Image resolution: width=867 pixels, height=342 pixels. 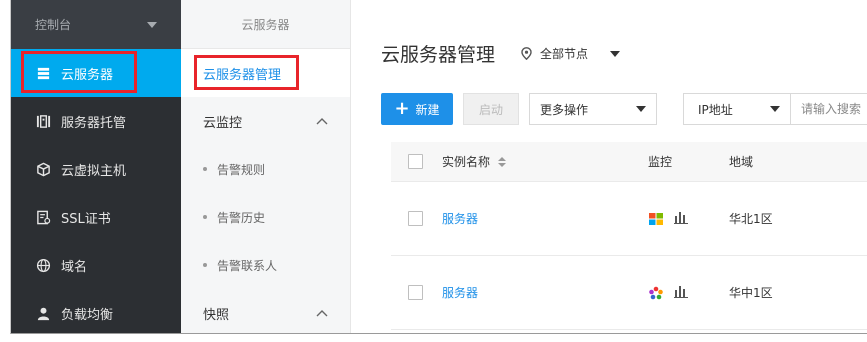 What do you see at coordinates (660, 162) in the screenshot?
I see `column-header-monitor: 监控` at bounding box center [660, 162].